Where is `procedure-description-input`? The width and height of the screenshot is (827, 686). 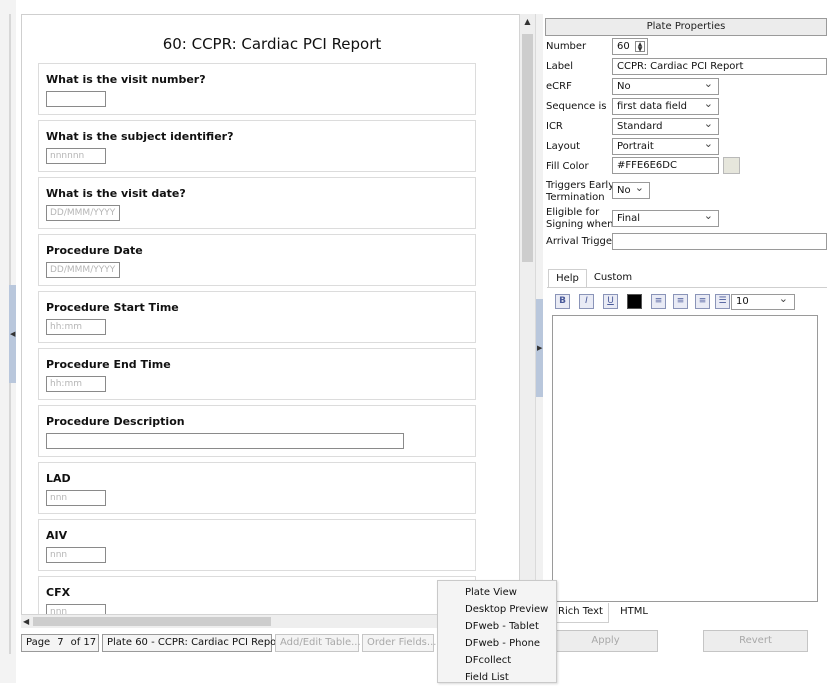
procedure-description-input is located at coordinates (225, 441).